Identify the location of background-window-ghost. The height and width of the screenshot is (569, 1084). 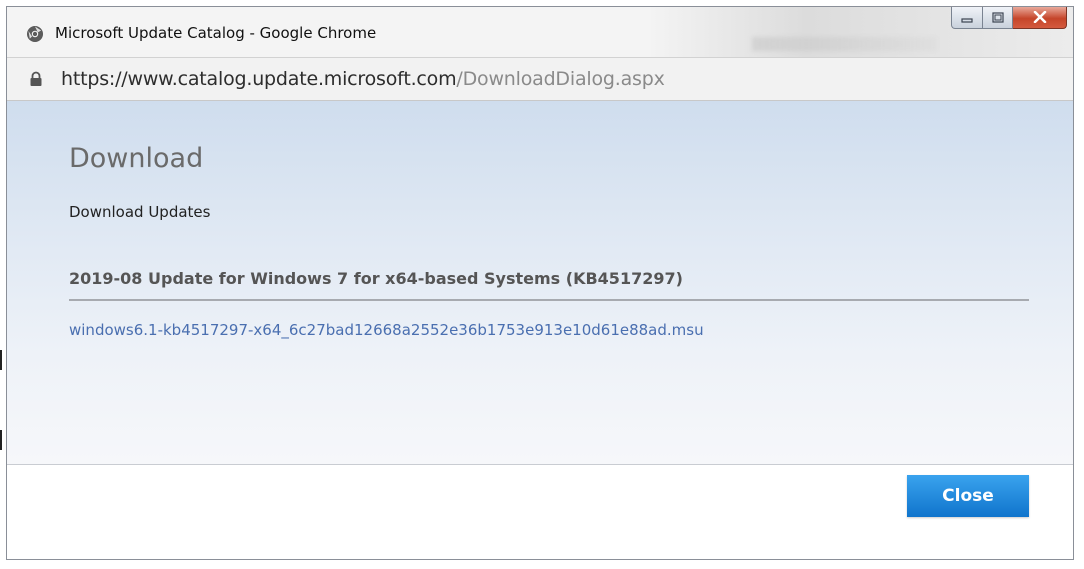
(844, 44).